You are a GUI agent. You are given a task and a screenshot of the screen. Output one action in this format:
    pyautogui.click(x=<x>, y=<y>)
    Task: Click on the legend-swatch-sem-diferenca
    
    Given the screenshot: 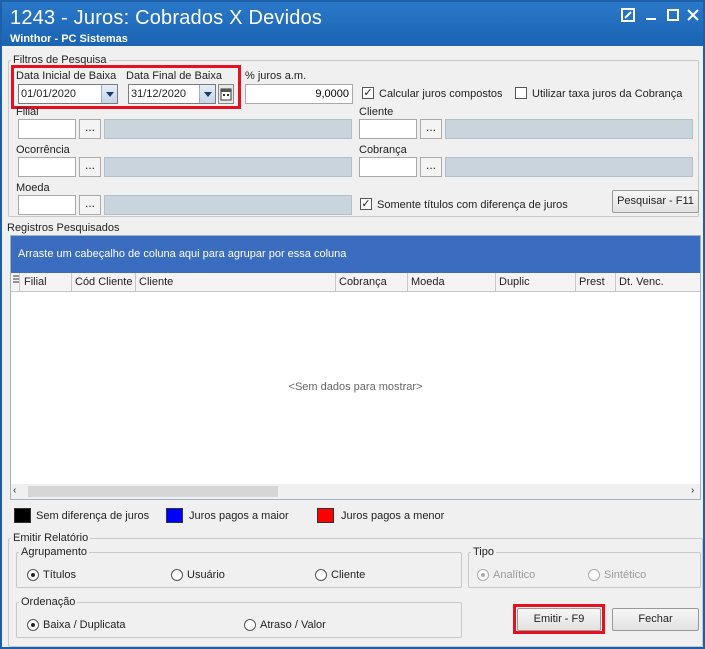 What is the action you would take?
    pyautogui.click(x=22, y=515)
    